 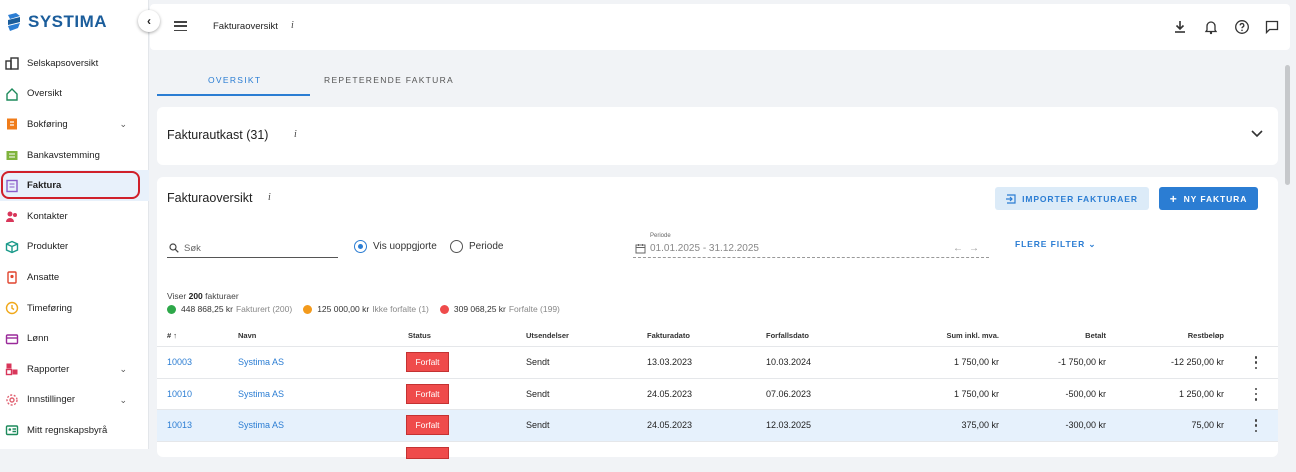 What do you see at coordinates (12, 94) in the screenshot?
I see `home-icon` at bounding box center [12, 94].